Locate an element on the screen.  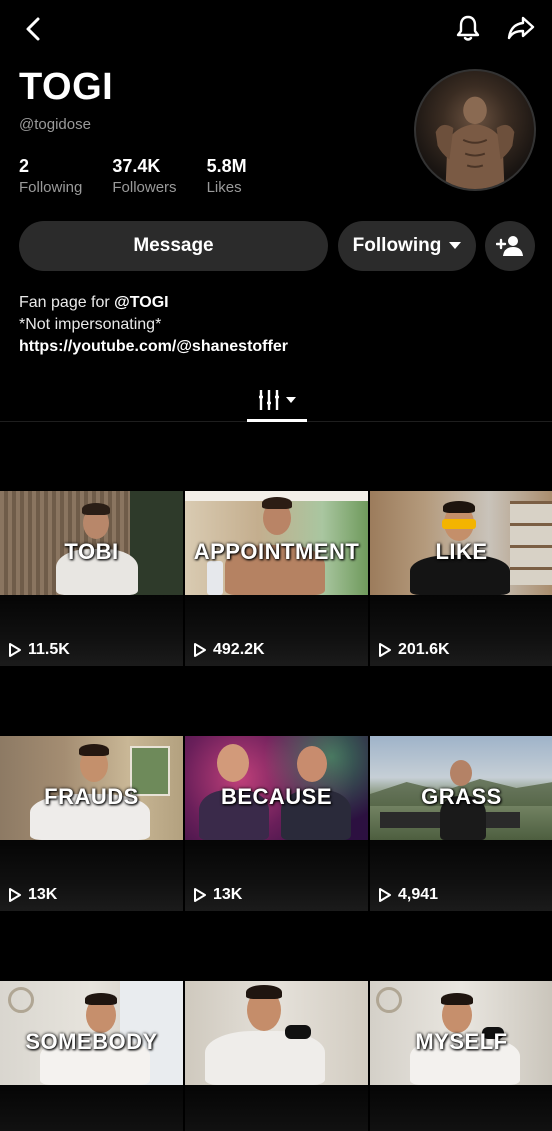
view-count: 11.5K is located at coordinates (39, 650).